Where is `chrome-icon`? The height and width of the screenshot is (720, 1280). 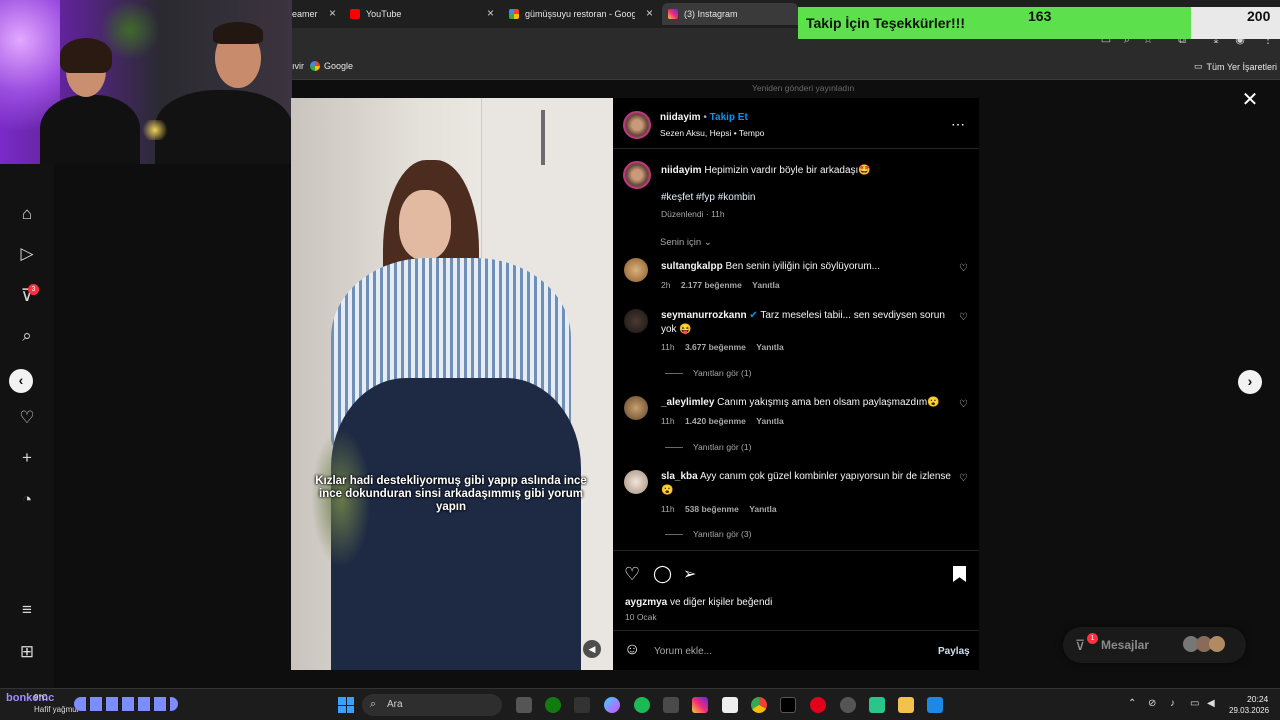
chrome-icon is located at coordinates (759, 705).